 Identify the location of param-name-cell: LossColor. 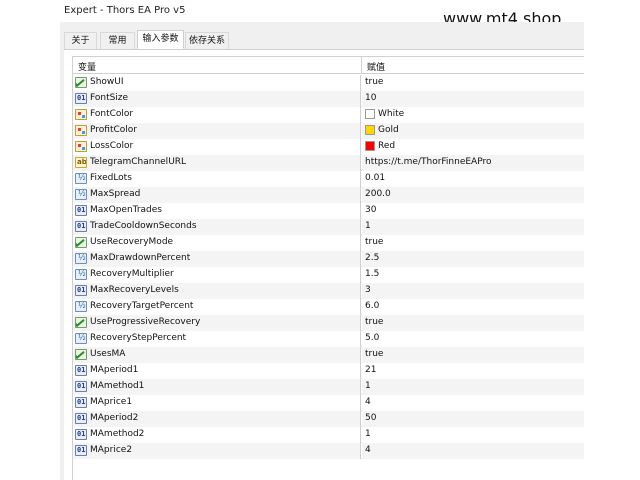
(217, 147).